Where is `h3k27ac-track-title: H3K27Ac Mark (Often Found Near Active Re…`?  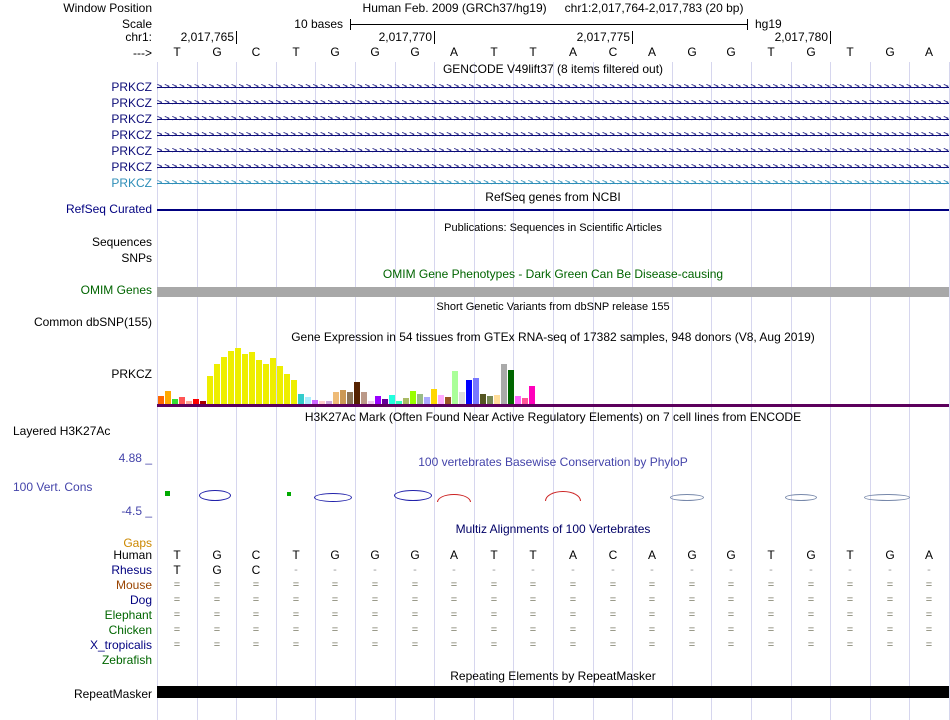 h3k27ac-track-title: H3K27Ac Mark (Often Found Near Active Re… is located at coordinates (553, 417).